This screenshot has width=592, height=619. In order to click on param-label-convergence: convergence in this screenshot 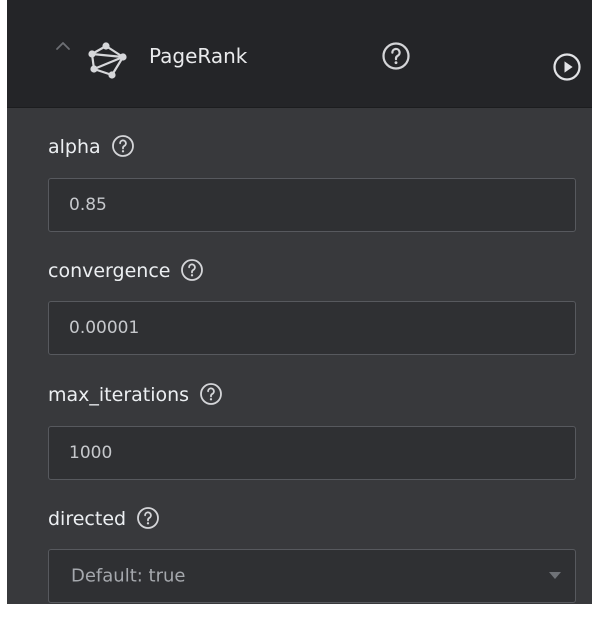, I will do `click(126, 271)`.